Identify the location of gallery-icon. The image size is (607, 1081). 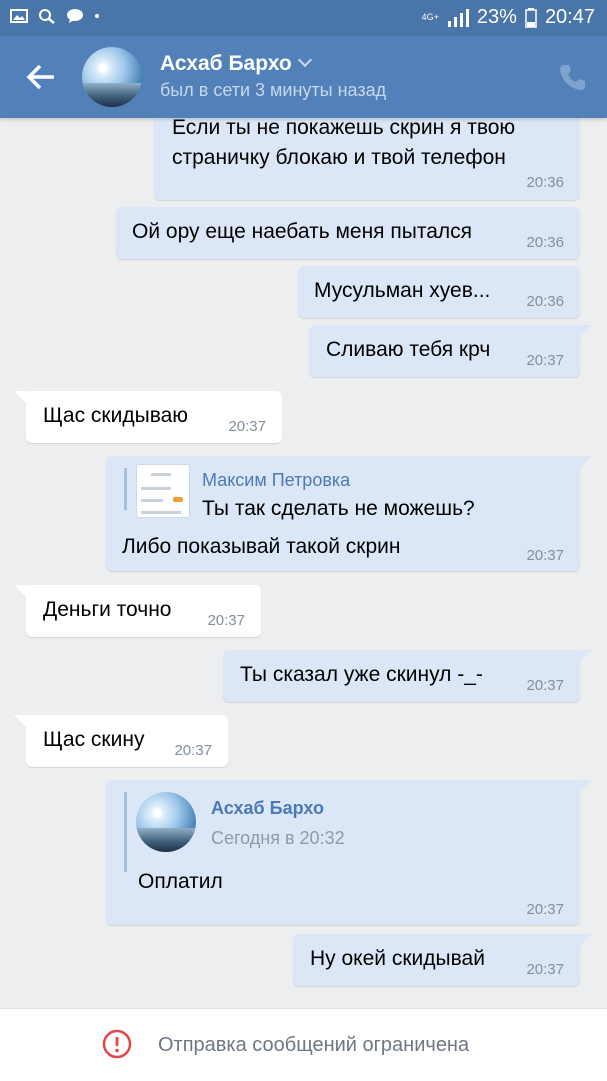
(19, 16).